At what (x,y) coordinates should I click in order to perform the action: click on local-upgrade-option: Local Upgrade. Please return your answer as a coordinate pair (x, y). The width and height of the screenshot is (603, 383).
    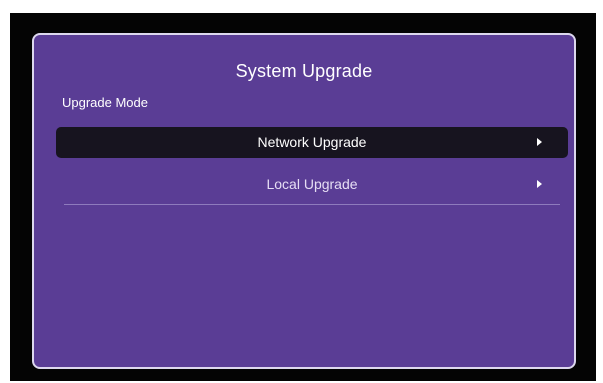
    Looking at the image, I should click on (312, 184).